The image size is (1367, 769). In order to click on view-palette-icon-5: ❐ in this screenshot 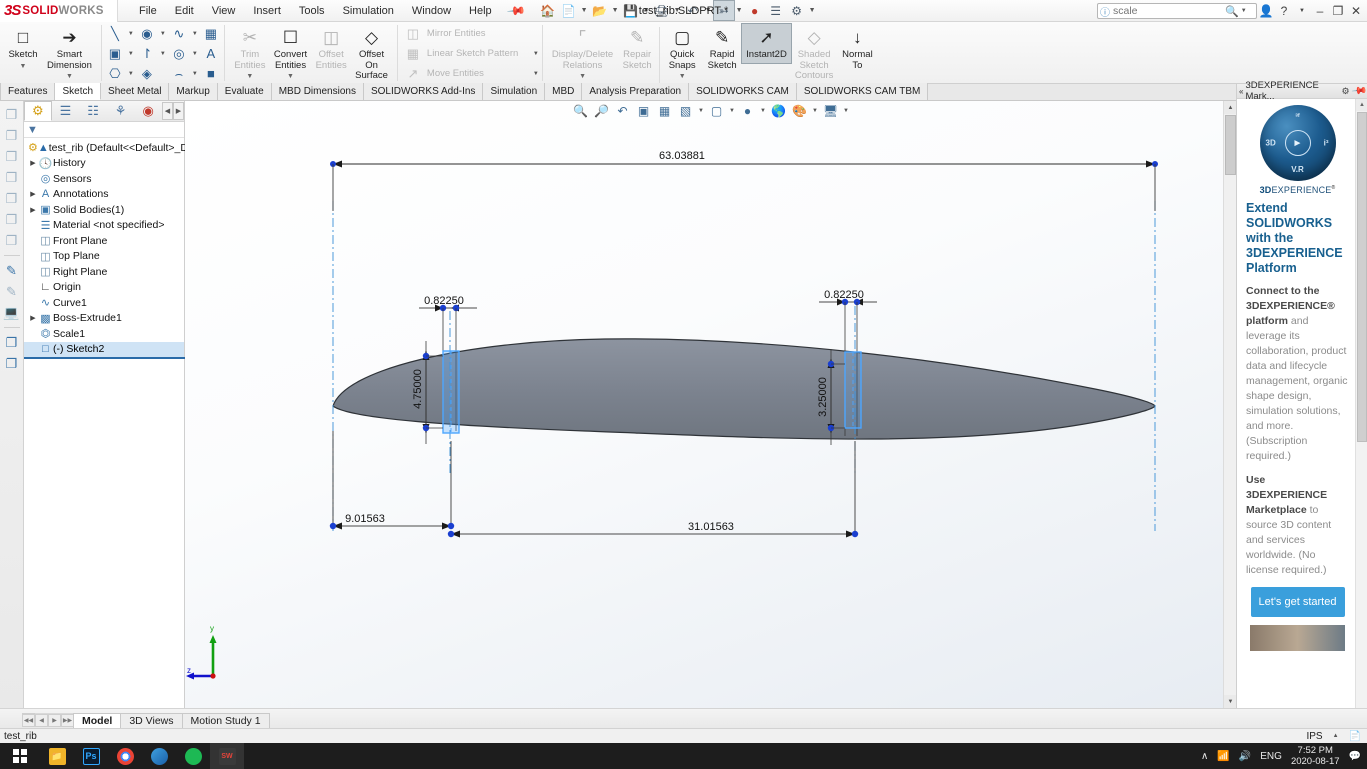, I will do `click(12, 198)`.